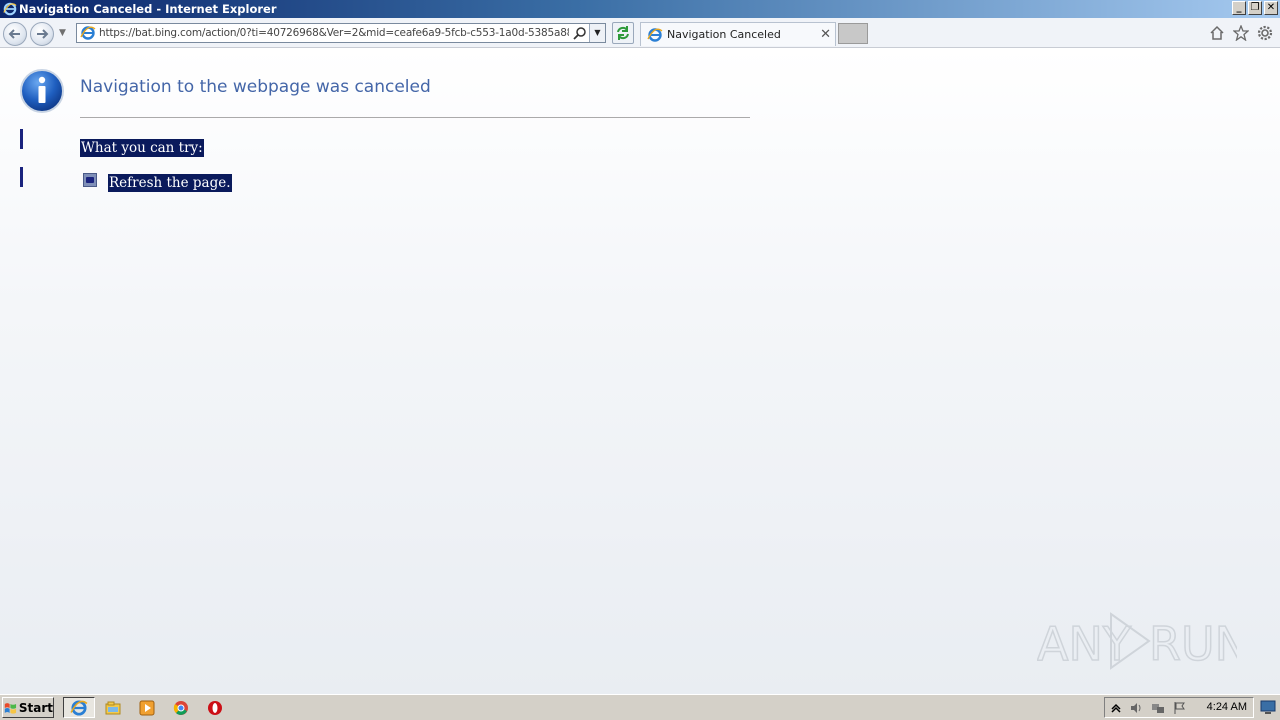  I want to click on refresh-icon, so click(623, 33).